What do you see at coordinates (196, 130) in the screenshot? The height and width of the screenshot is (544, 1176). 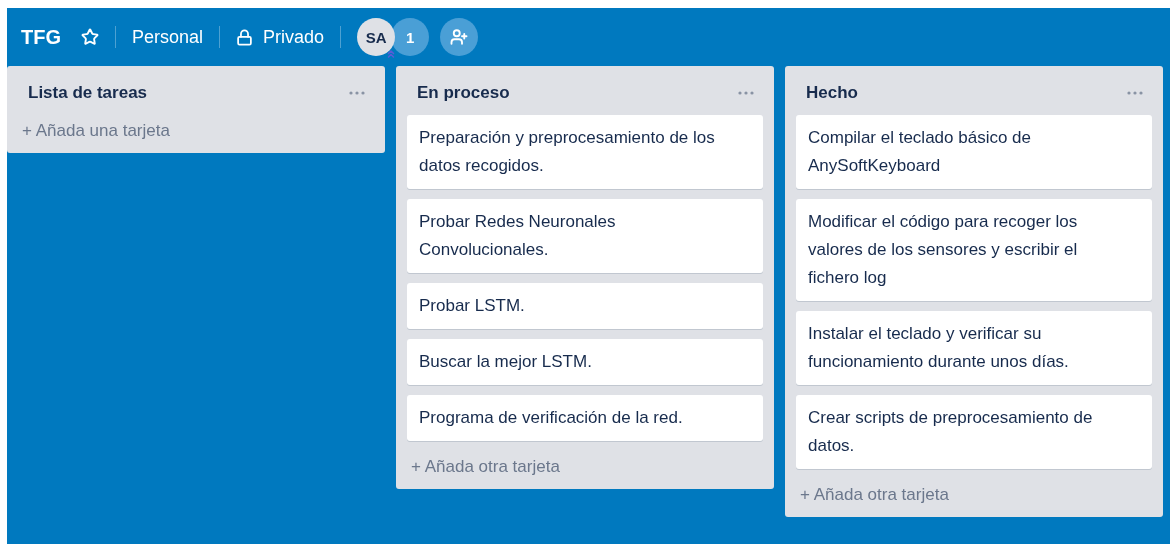 I see `add-card-link: + Añada una tarjeta` at bounding box center [196, 130].